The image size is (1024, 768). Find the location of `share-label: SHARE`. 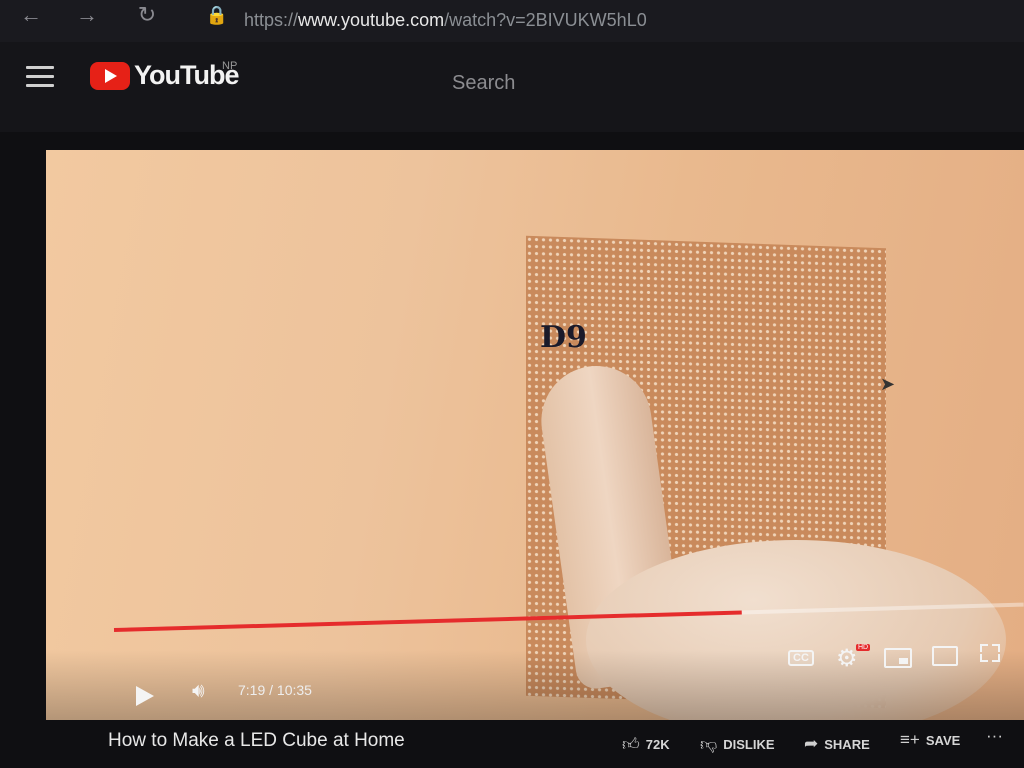

share-label: SHARE is located at coordinates (847, 744).